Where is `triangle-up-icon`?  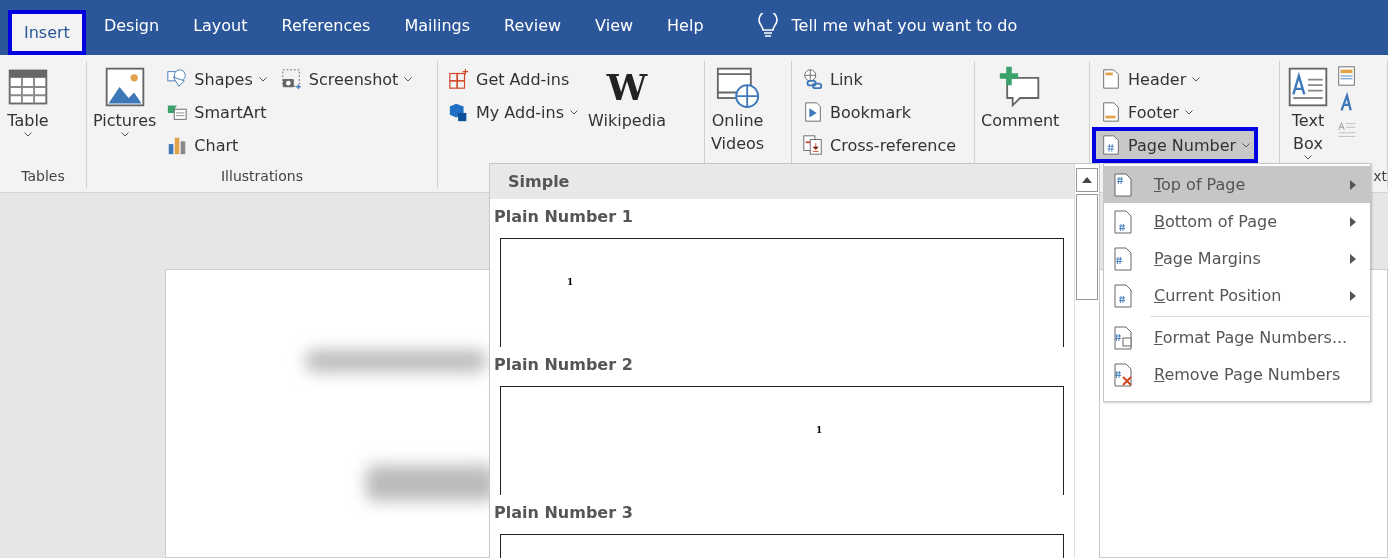 triangle-up-icon is located at coordinates (1087, 180).